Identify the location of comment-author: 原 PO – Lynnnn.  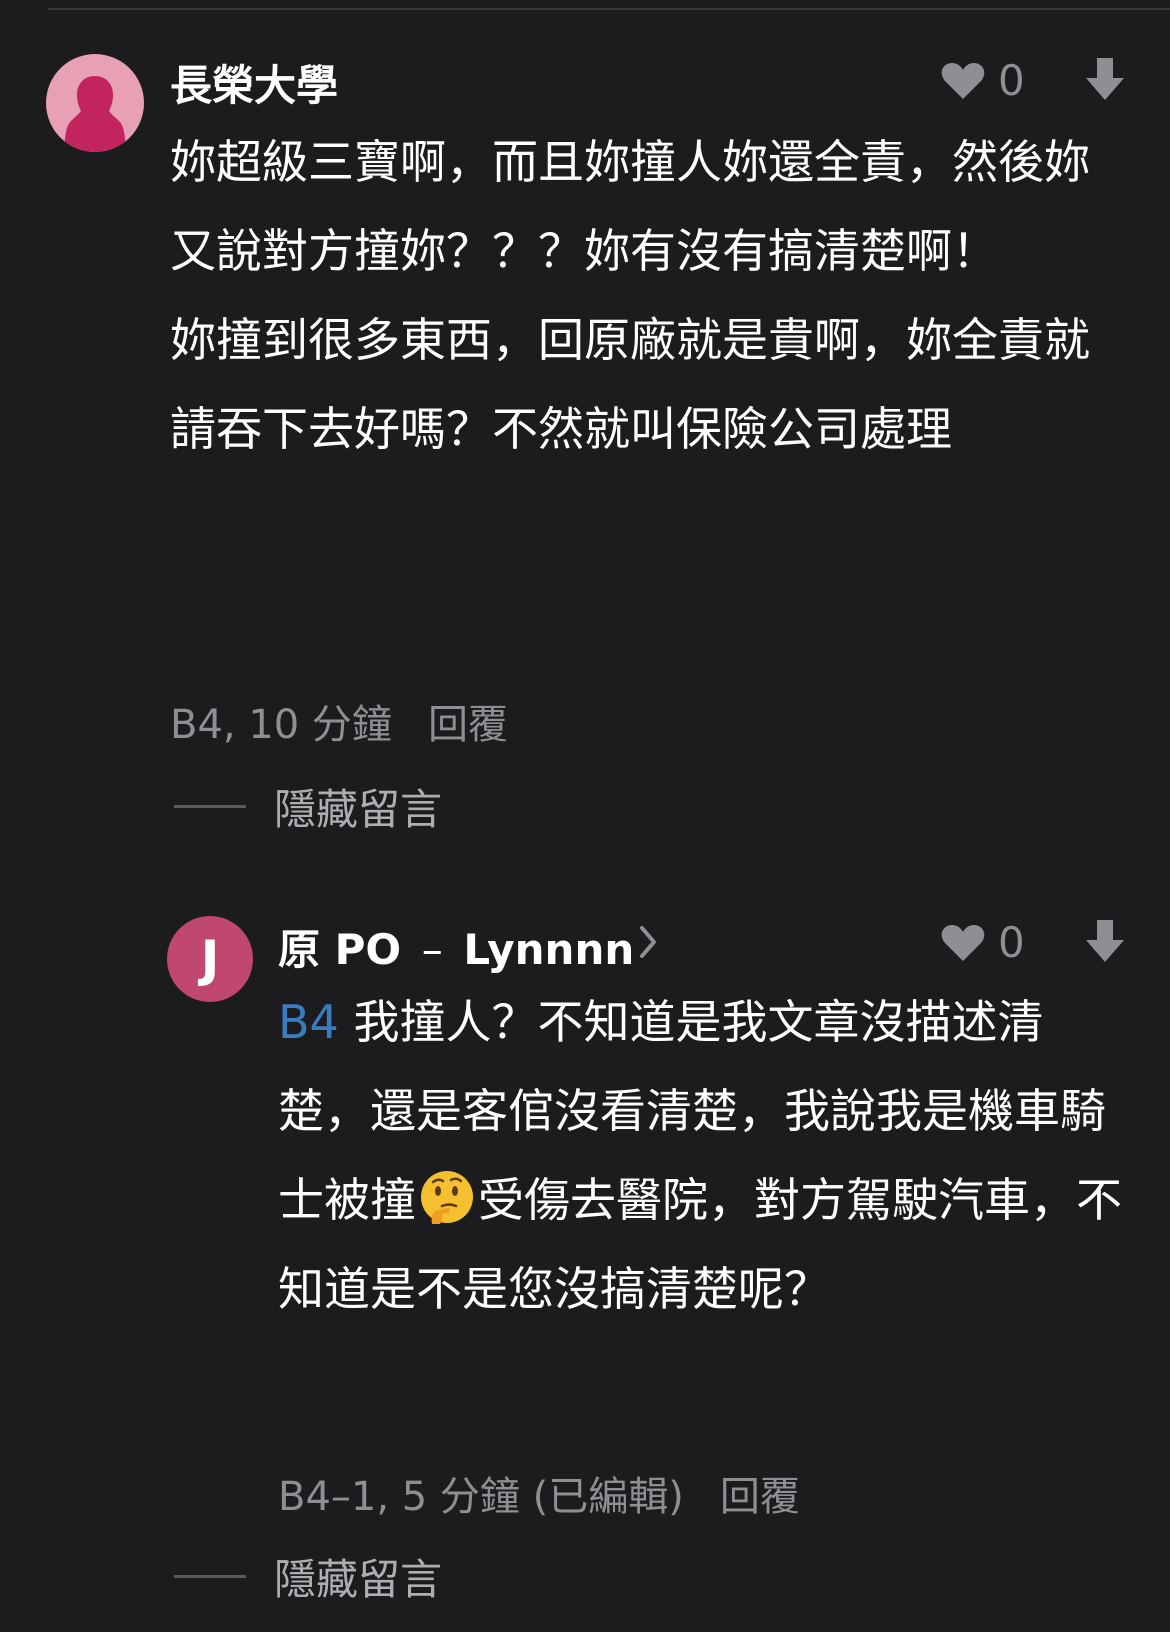
(456, 946).